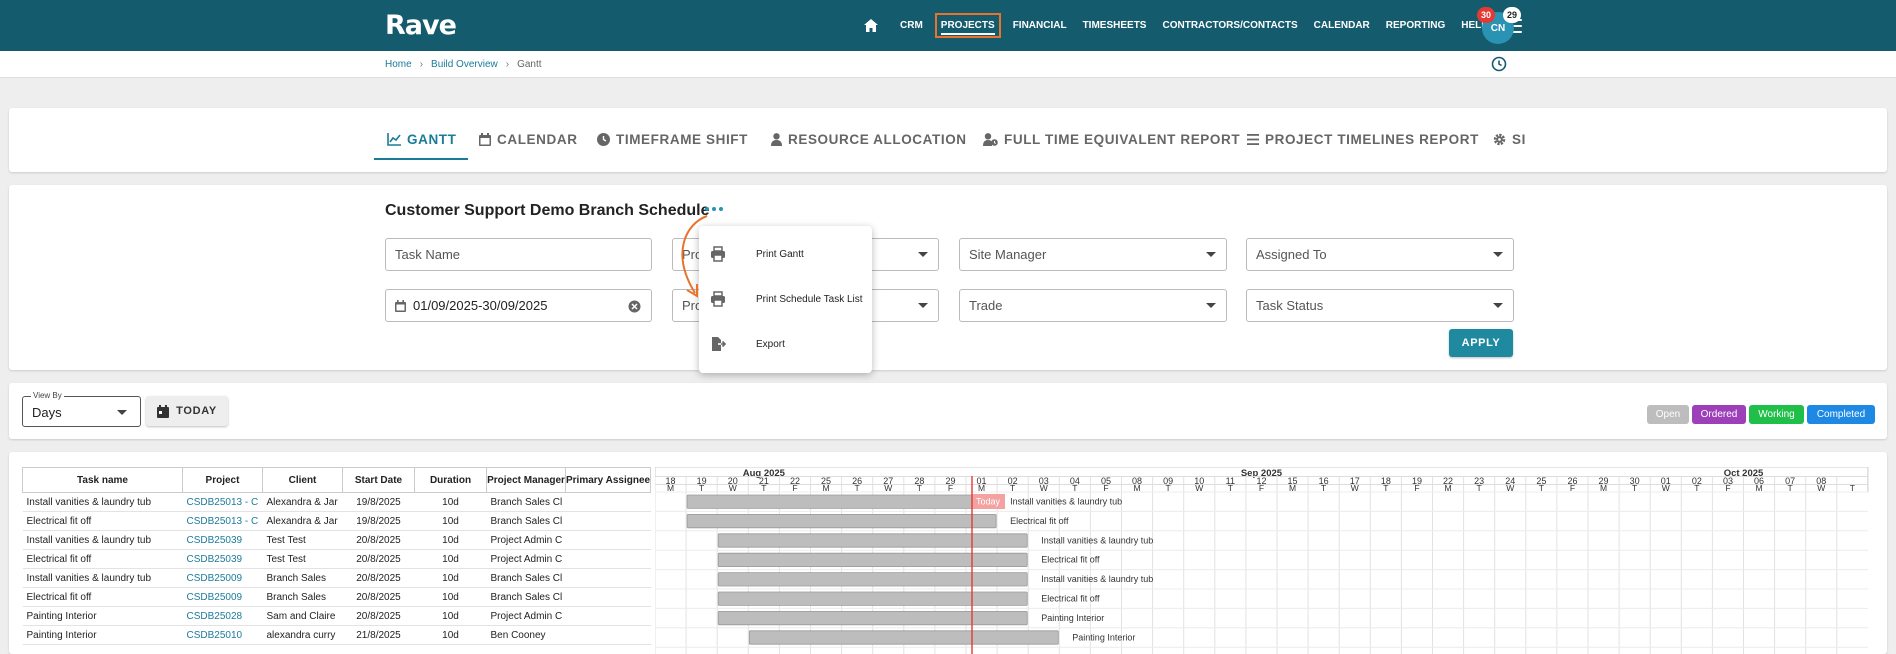 The height and width of the screenshot is (654, 1896). Describe the element at coordinates (1519, 139) in the screenshot. I see `tab-settings-label: SI` at that location.